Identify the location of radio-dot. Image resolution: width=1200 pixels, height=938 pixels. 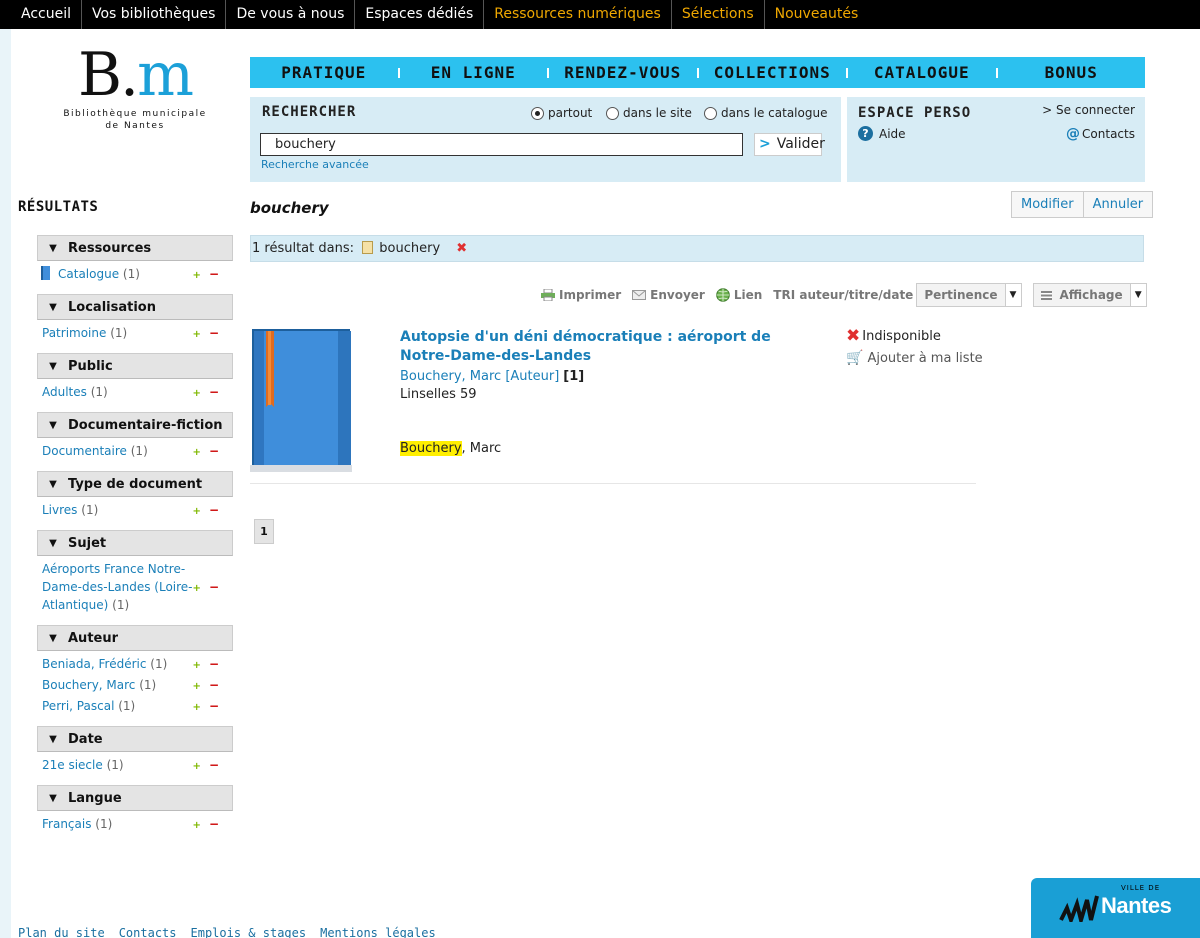
(710, 113).